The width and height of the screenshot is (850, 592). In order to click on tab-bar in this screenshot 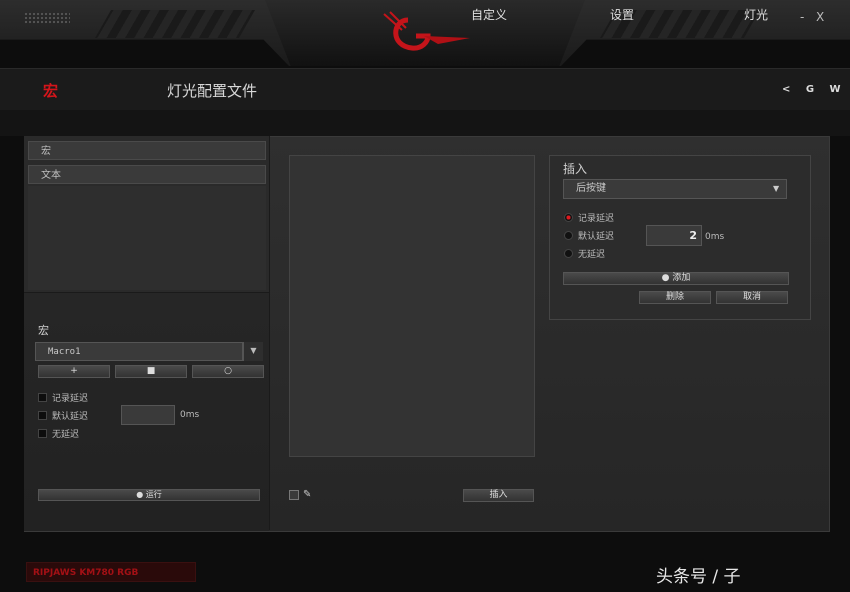, I will do `click(425, 123)`.